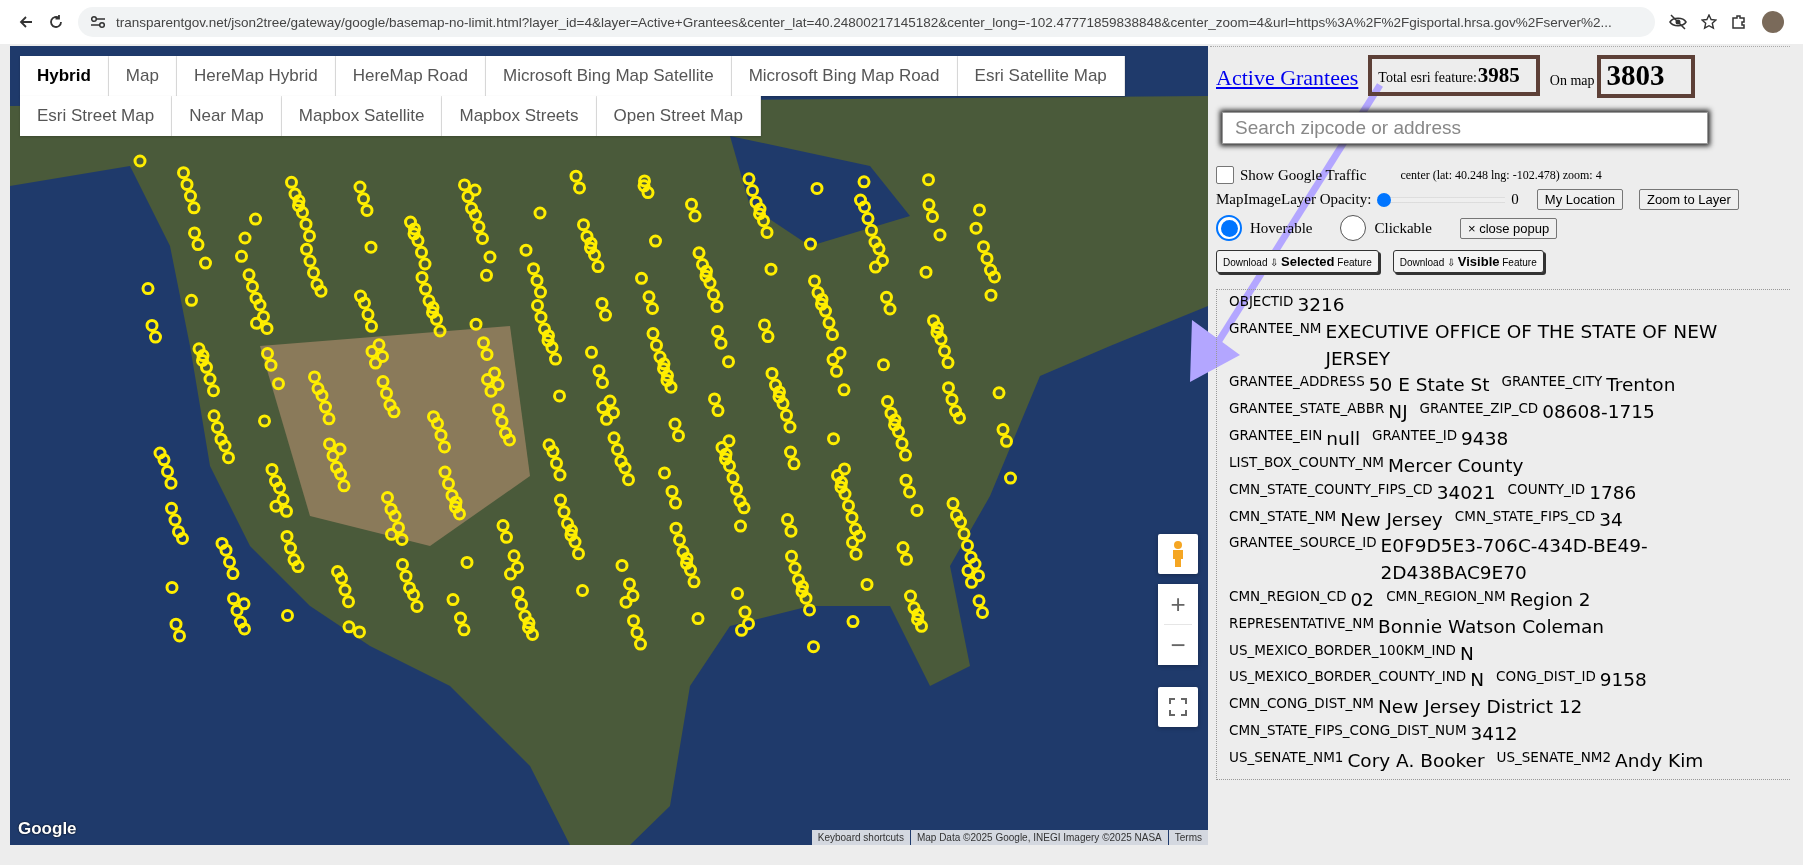 This screenshot has height=865, width=1803. Describe the element at coordinates (1515, 199) in the screenshot. I see `opacity-value: 0` at that location.